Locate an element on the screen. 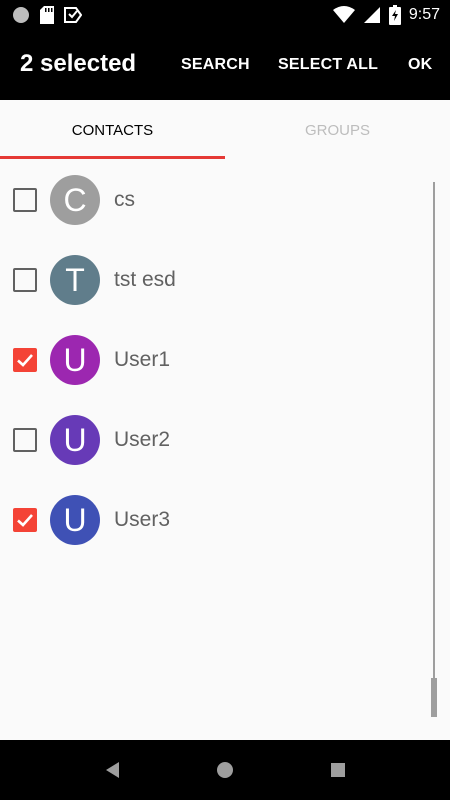 The height and width of the screenshot is (800, 450). tab-bar: CONTACTS GROUPS is located at coordinates (225, 130).